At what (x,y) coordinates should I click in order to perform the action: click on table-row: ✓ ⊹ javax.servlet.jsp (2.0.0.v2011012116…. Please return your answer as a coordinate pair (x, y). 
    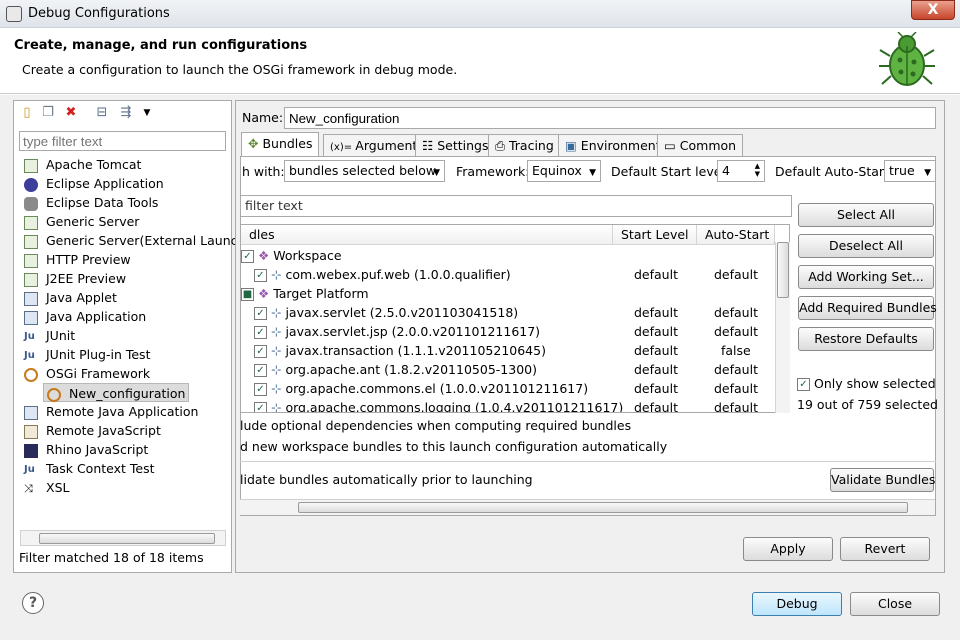
    Looking at the image, I should click on (515, 331).